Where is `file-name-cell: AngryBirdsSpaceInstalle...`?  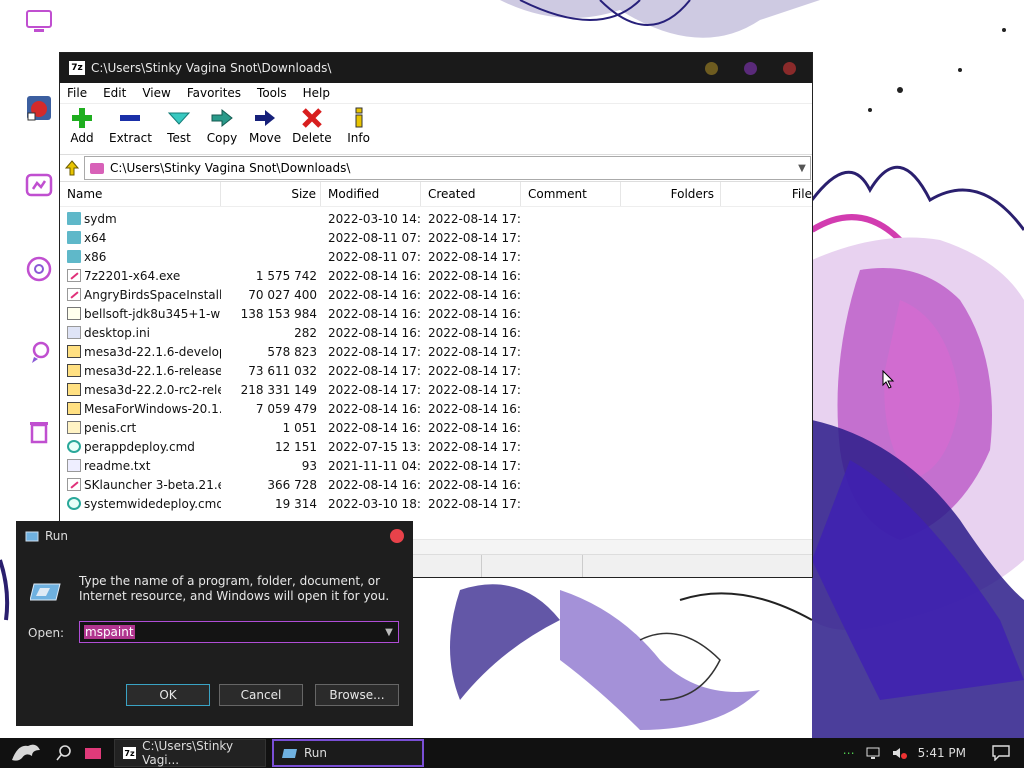
file-name-cell: AngryBirdsSpaceInstalle... is located at coordinates (140, 294).